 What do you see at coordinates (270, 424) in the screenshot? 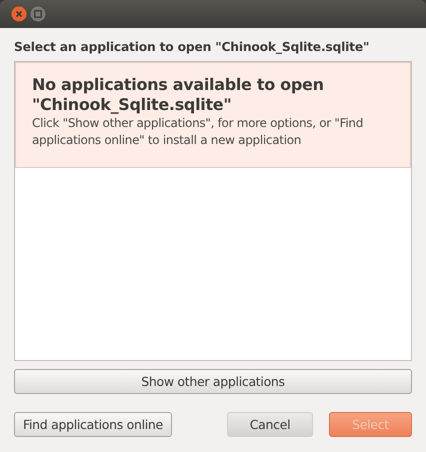
I see `cancel-button: Cancel` at bounding box center [270, 424].